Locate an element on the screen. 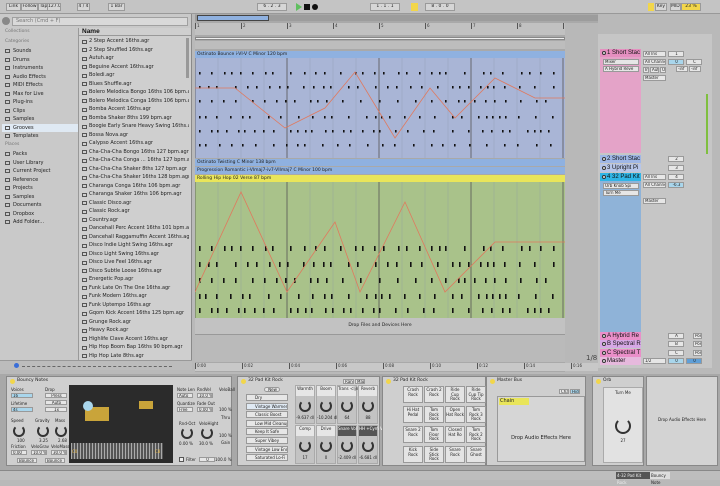  chain-item: Super Vibey is located at coordinates (267, 440).